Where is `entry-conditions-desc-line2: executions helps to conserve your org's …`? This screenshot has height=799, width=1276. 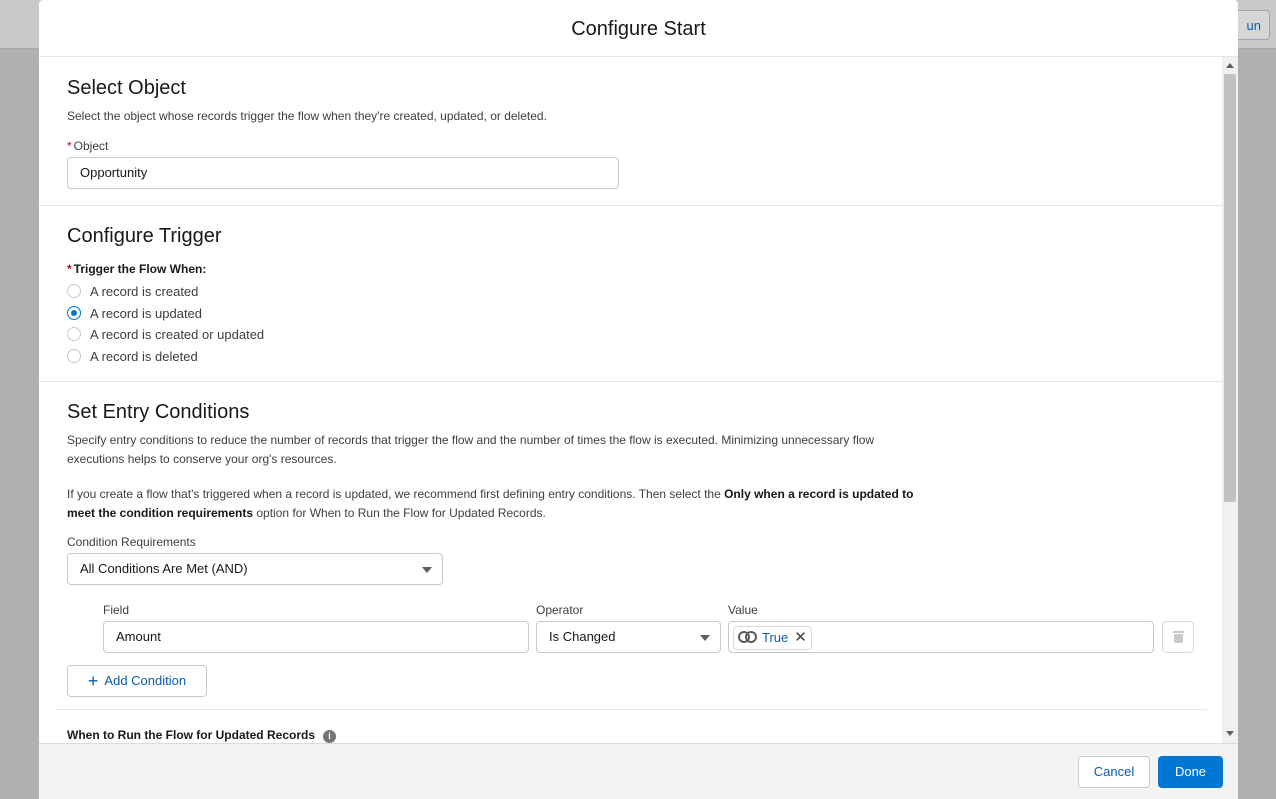 entry-conditions-desc-line2: executions helps to conserve your org's … is located at coordinates (202, 459).